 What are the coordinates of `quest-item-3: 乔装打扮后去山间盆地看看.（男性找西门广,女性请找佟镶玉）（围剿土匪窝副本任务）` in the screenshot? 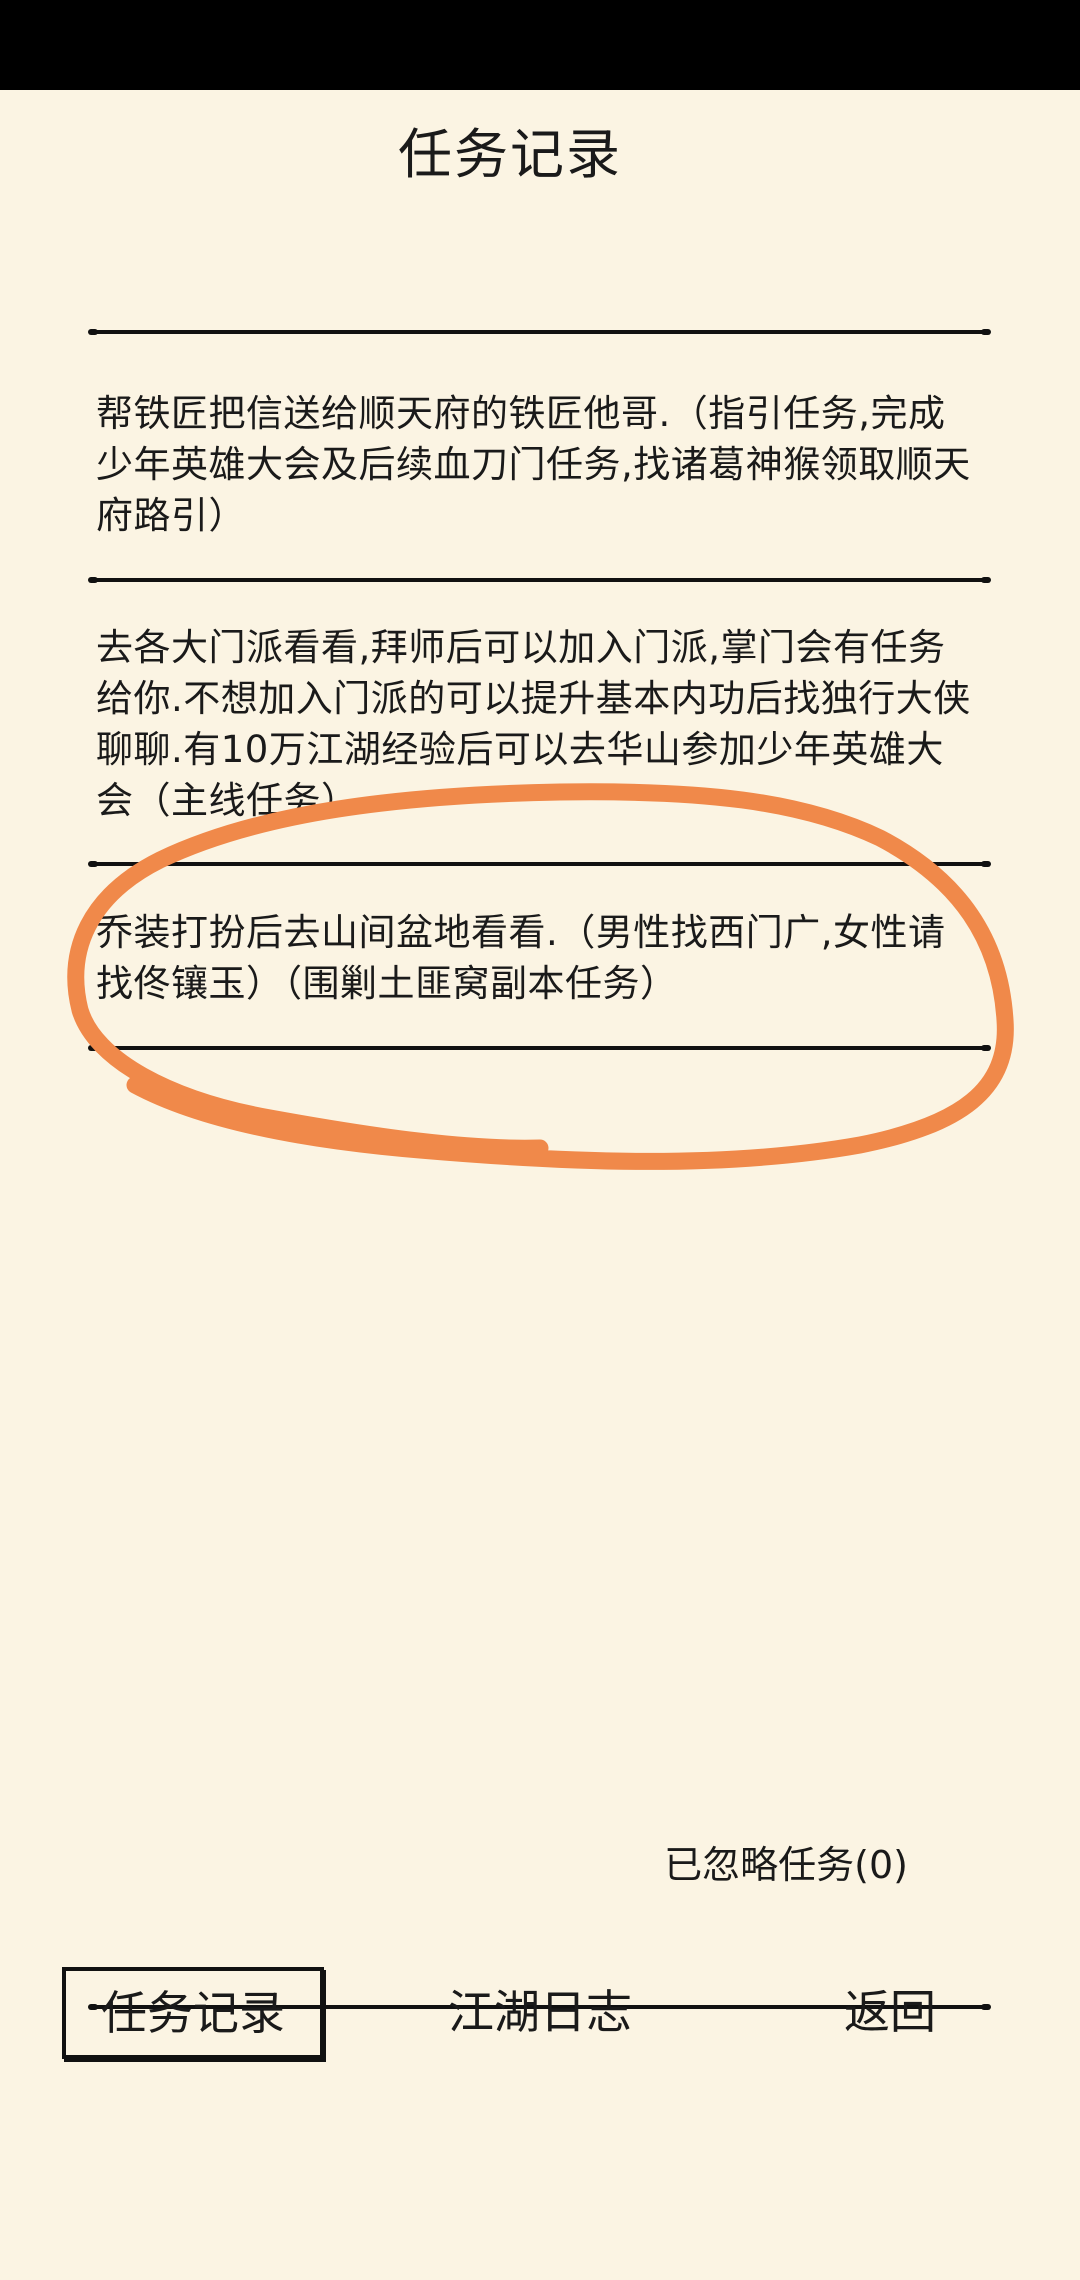 It's located at (536, 958).